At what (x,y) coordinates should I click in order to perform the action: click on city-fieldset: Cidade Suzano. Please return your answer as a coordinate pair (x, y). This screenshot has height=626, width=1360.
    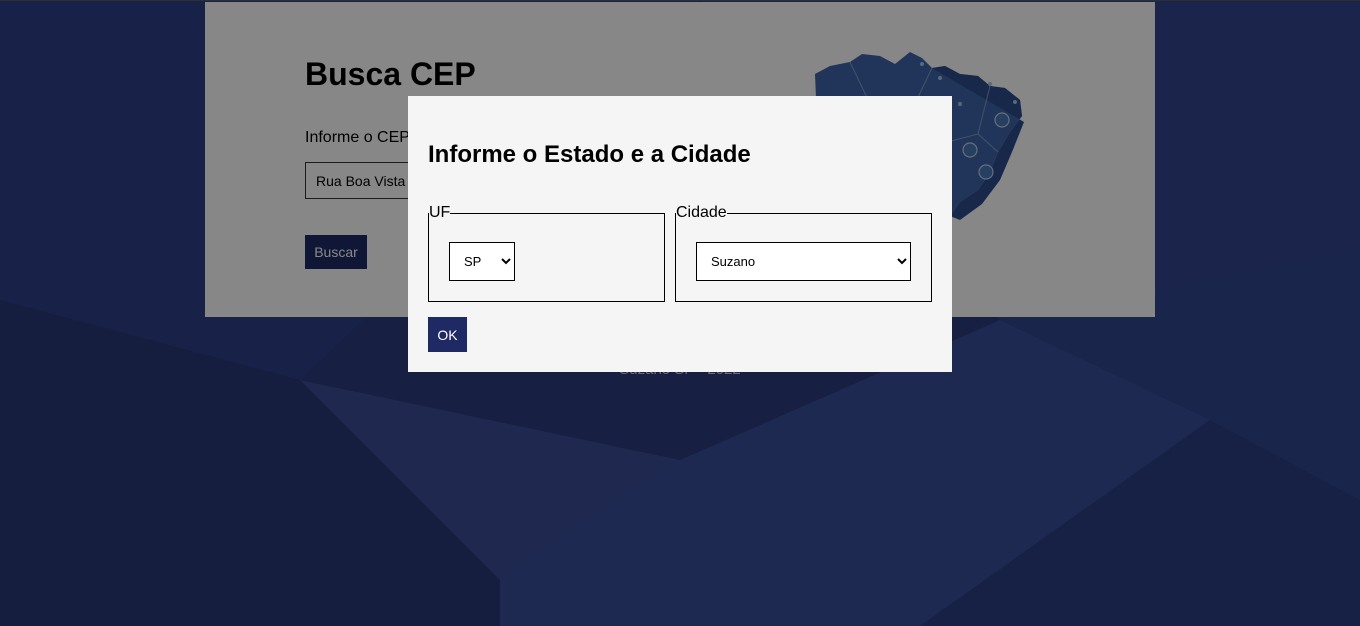
    Looking at the image, I should click on (803, 253).